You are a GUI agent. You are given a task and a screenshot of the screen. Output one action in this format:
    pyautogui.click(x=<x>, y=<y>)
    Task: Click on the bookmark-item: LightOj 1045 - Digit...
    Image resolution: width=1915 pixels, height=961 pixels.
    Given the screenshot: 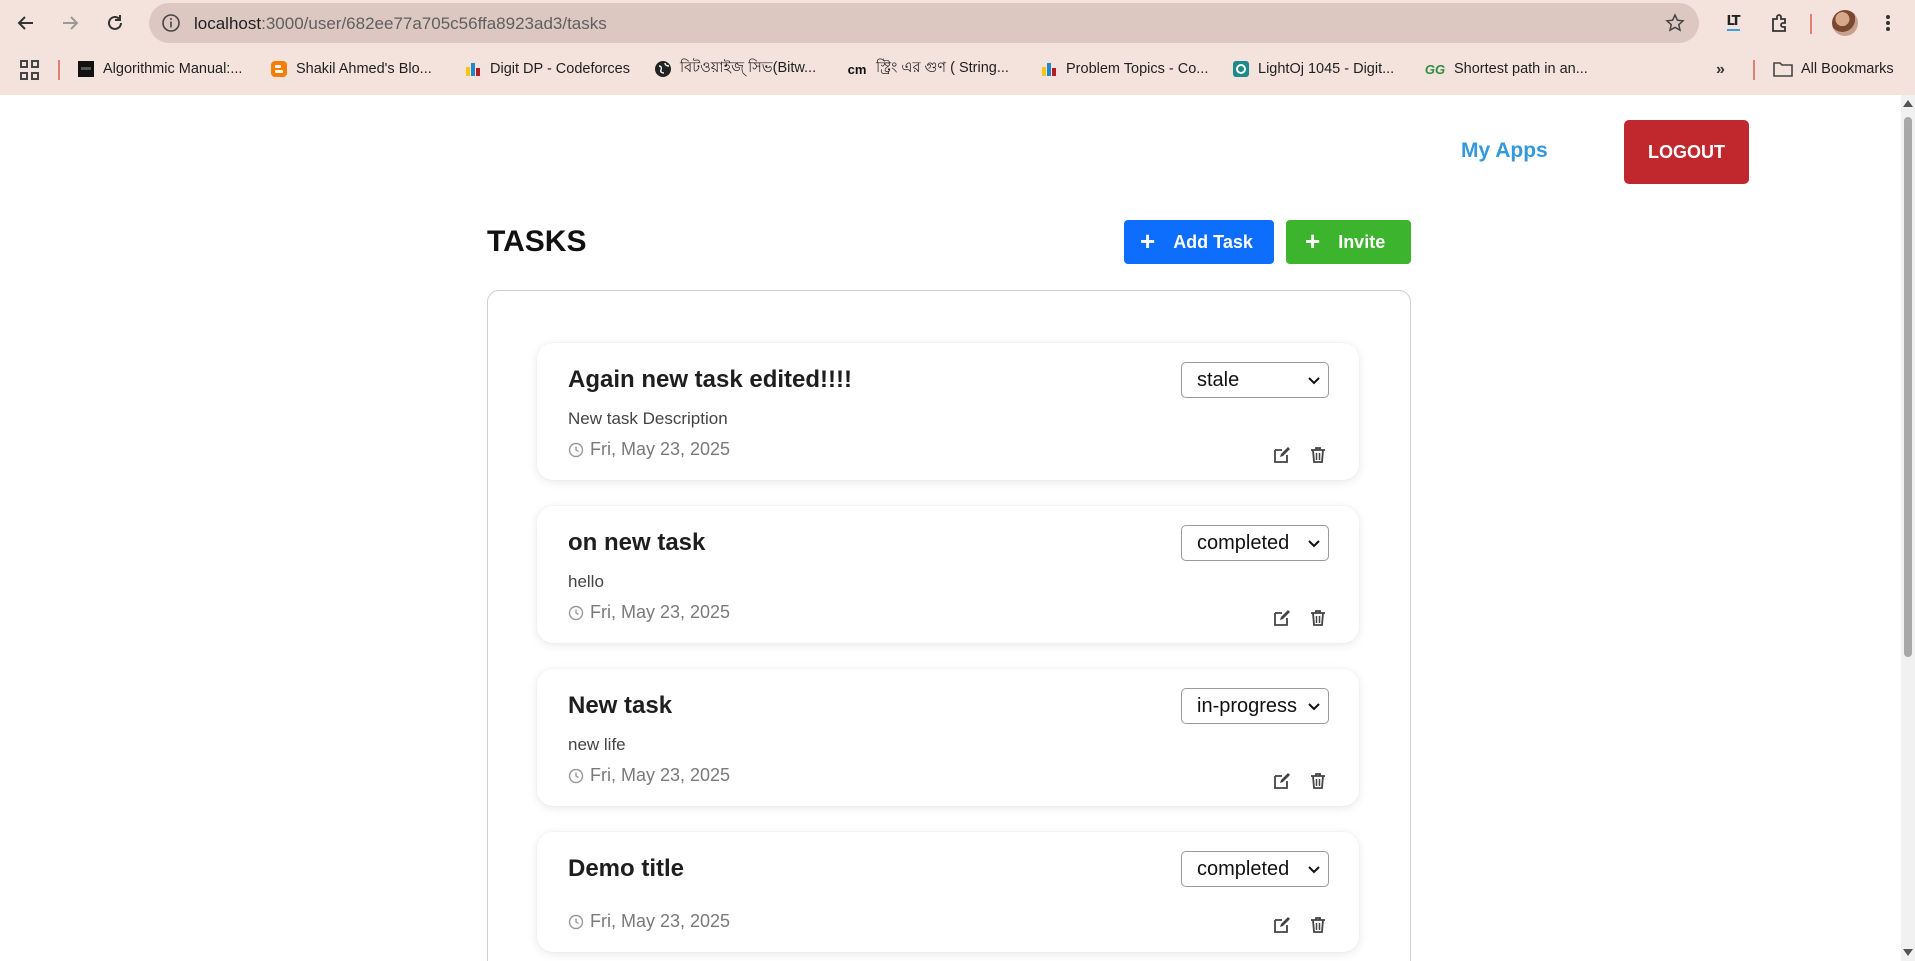 What is the action you would take?
    pyautogui.click(x=1313, y=69)
    